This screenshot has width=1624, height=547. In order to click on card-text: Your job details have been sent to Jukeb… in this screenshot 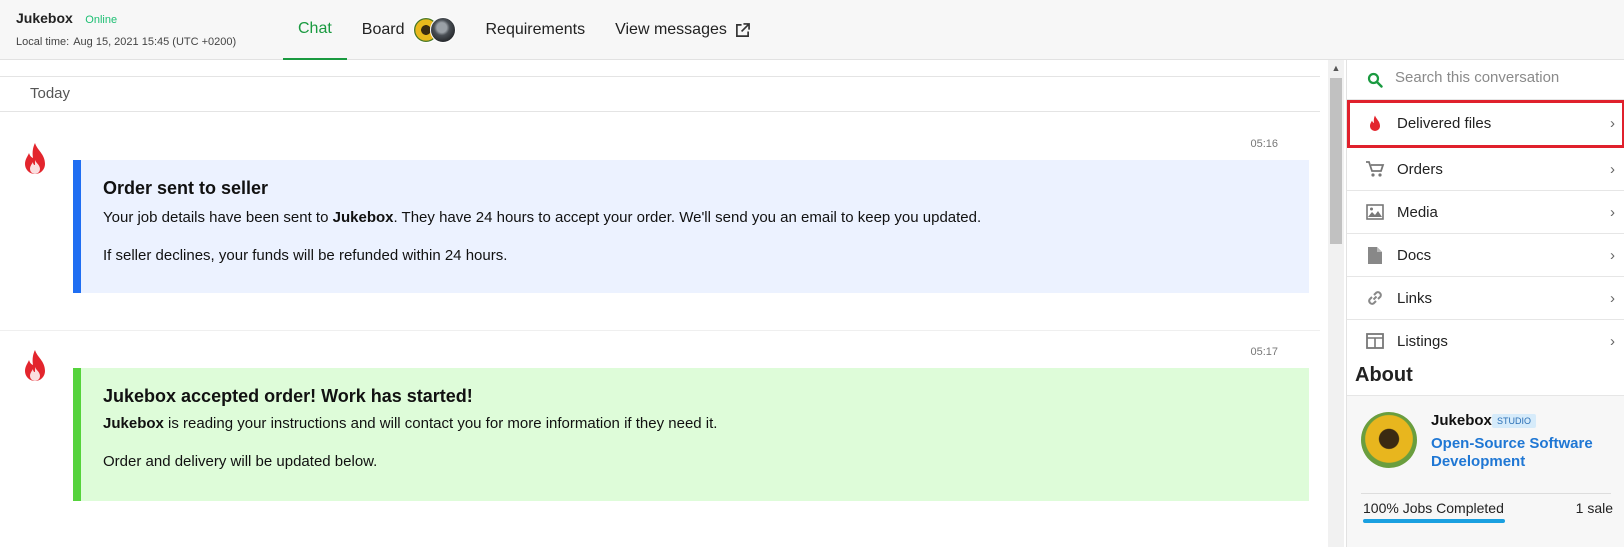, I will do `click(542, 217)`.